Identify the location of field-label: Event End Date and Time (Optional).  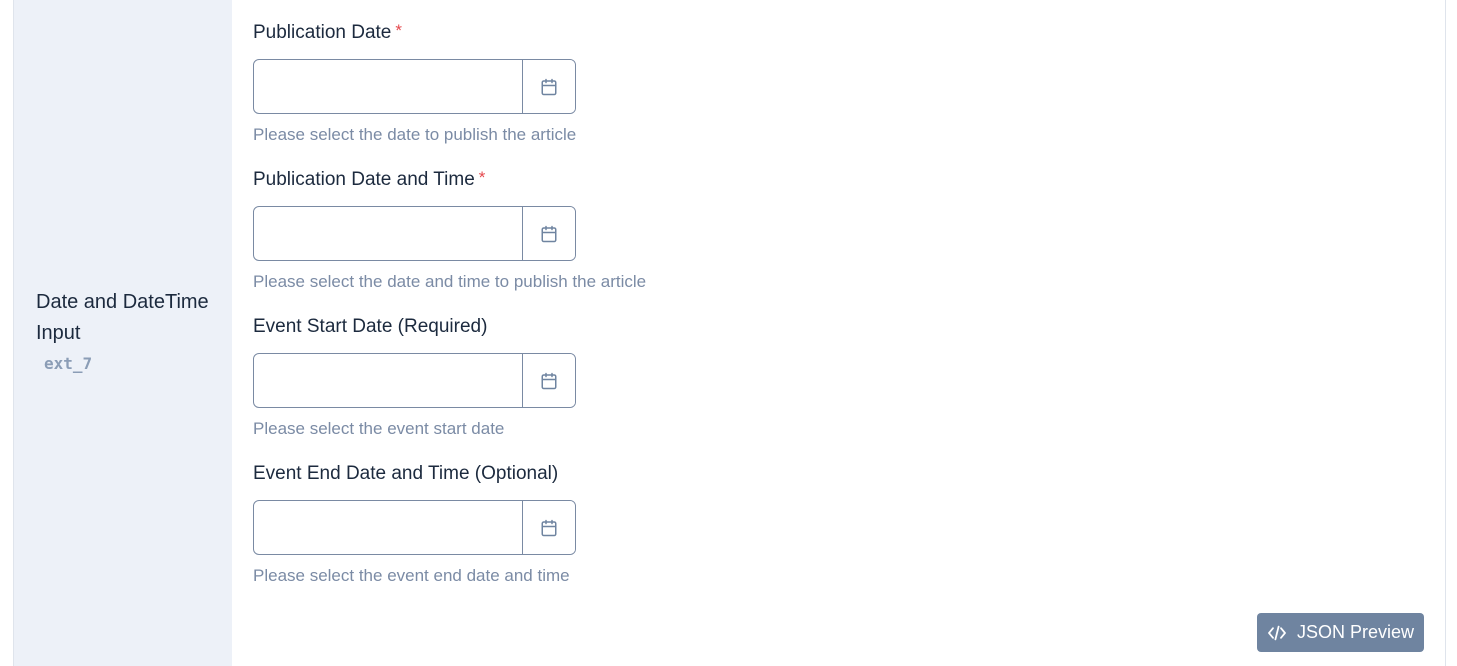
(414, 474).